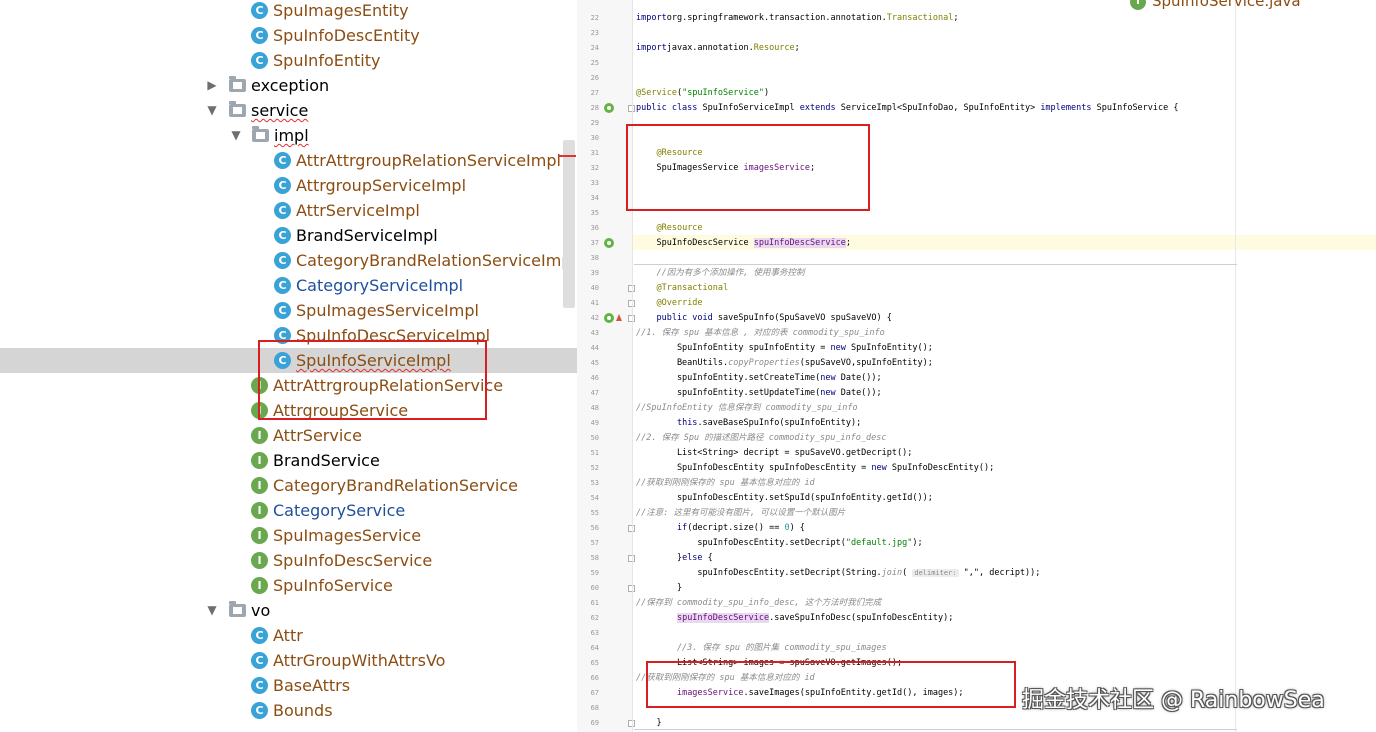 The height and width of the screenshot is (732, 1376). What do you see at coordinates (396, 485) in the screenshot?
I see `tree-item-label: CategoryBrandRelationService` at bounding box center [396, 485].